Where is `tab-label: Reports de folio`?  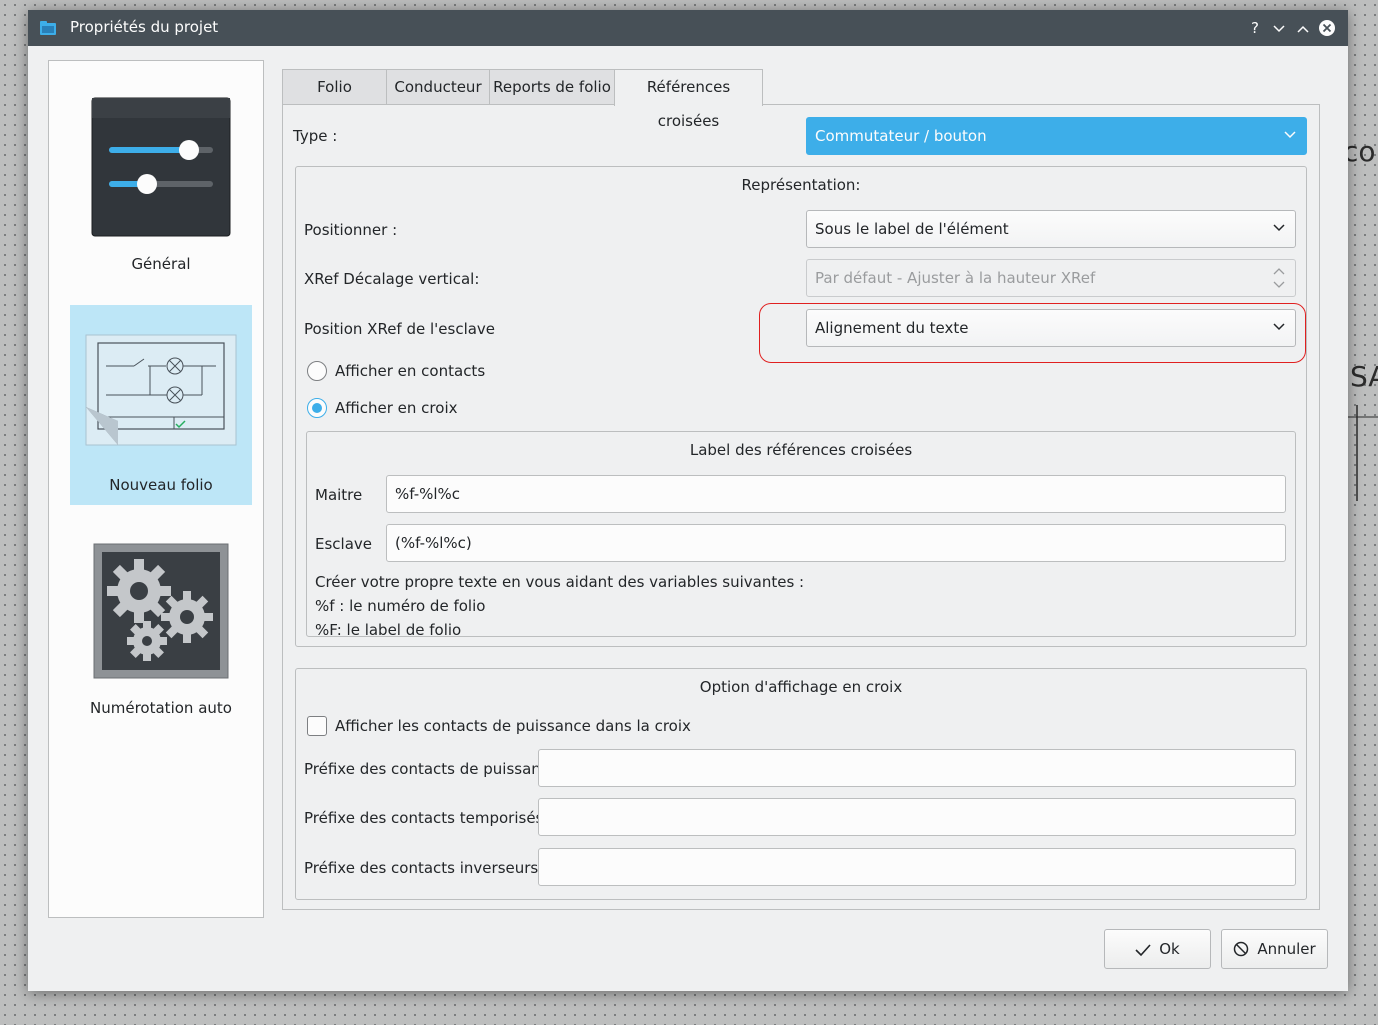 tab-label: Reports de folio is located at coordinates (552, 87).